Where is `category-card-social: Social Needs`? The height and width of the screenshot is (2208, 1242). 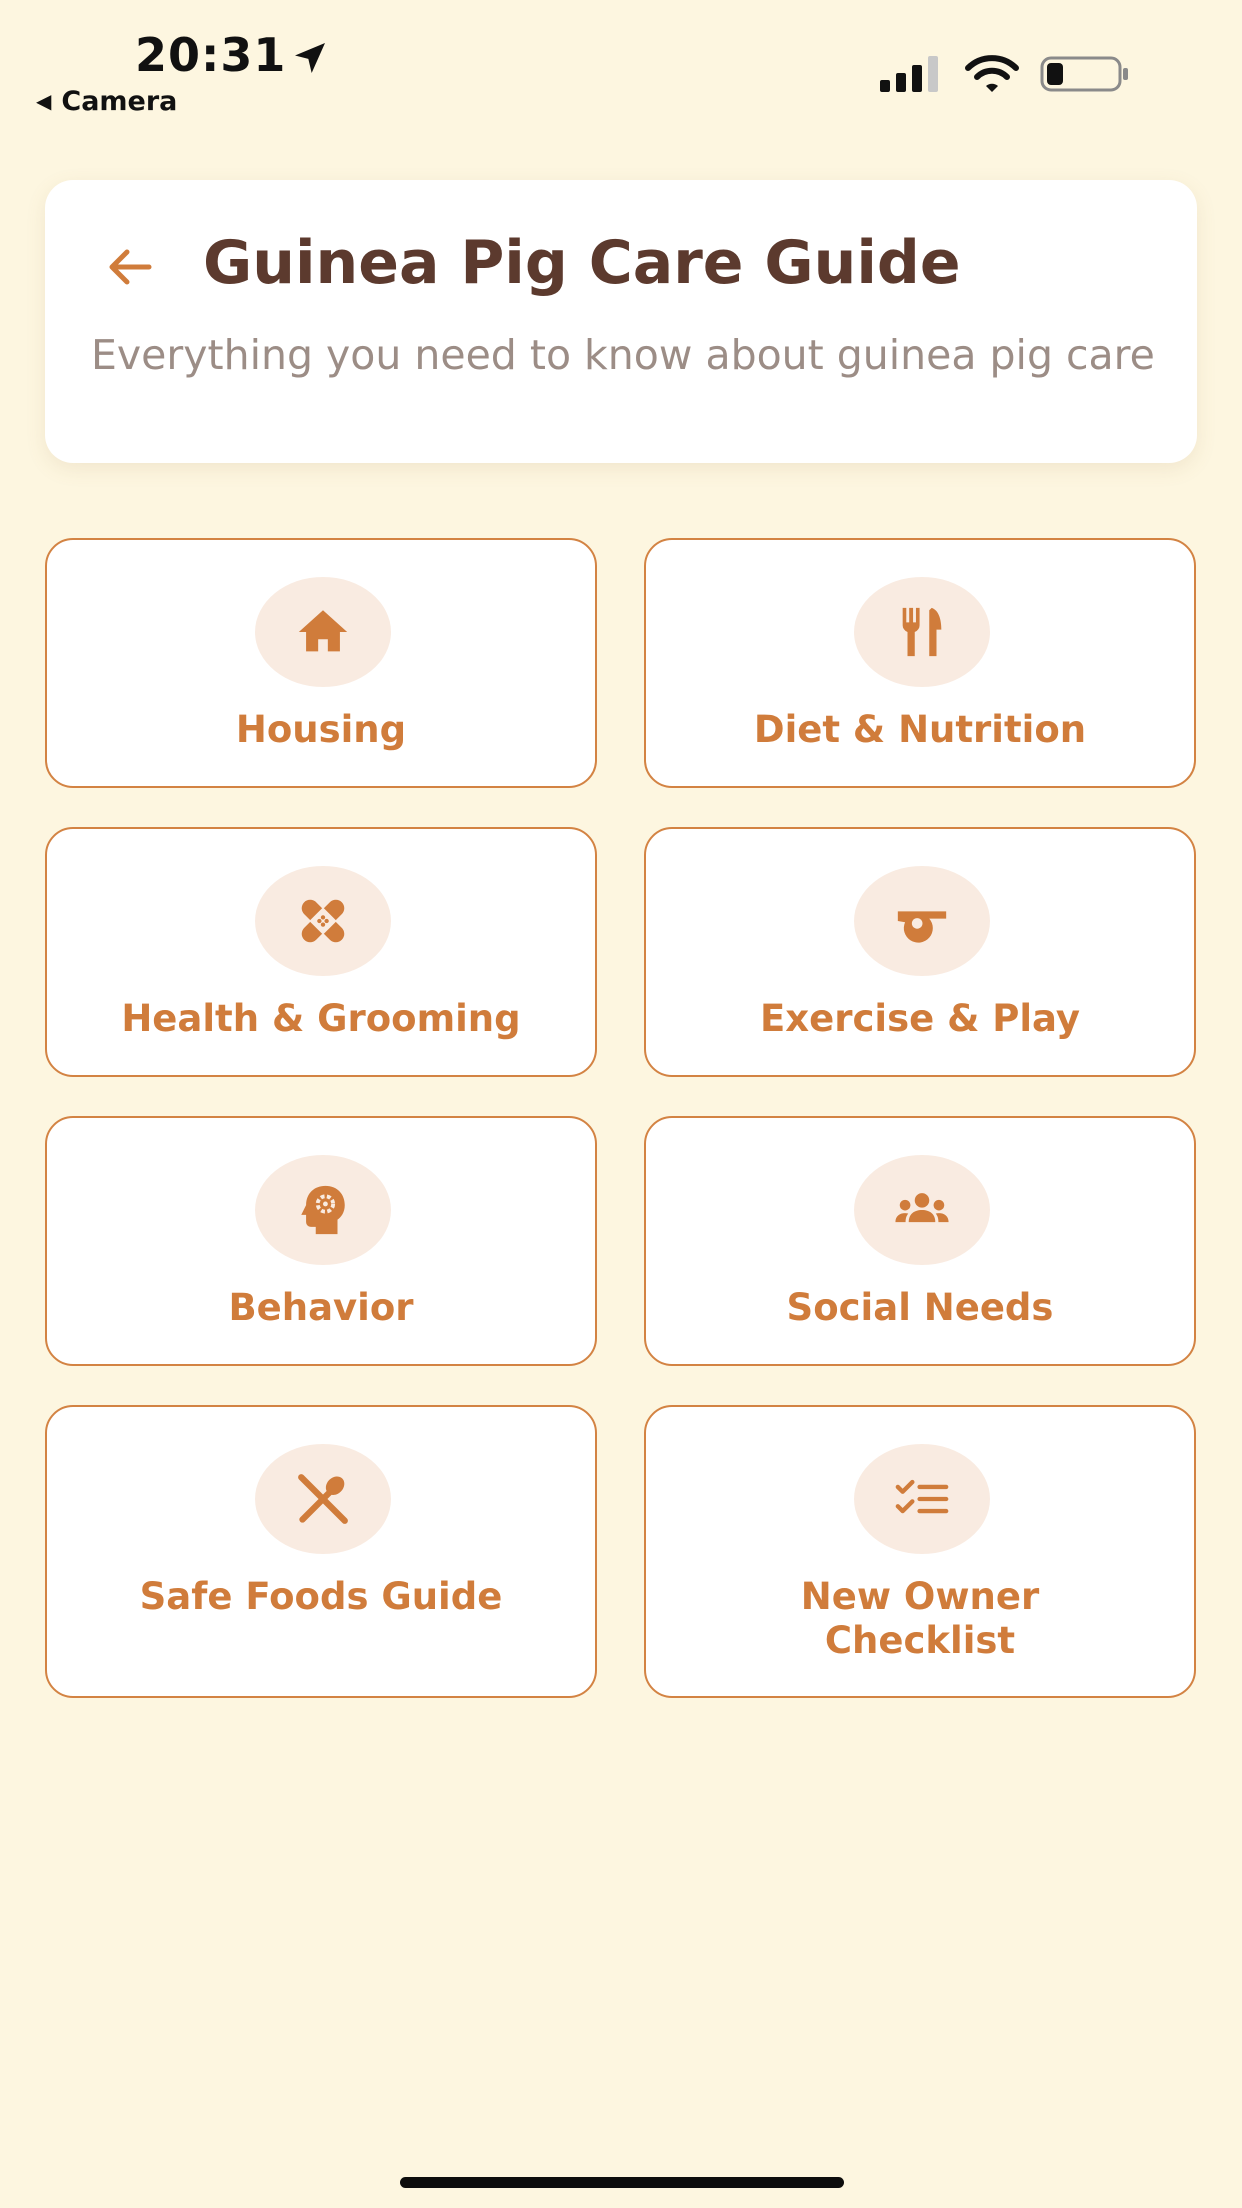
category-card-social: Social Needs is located at coordinates (920, 1241).